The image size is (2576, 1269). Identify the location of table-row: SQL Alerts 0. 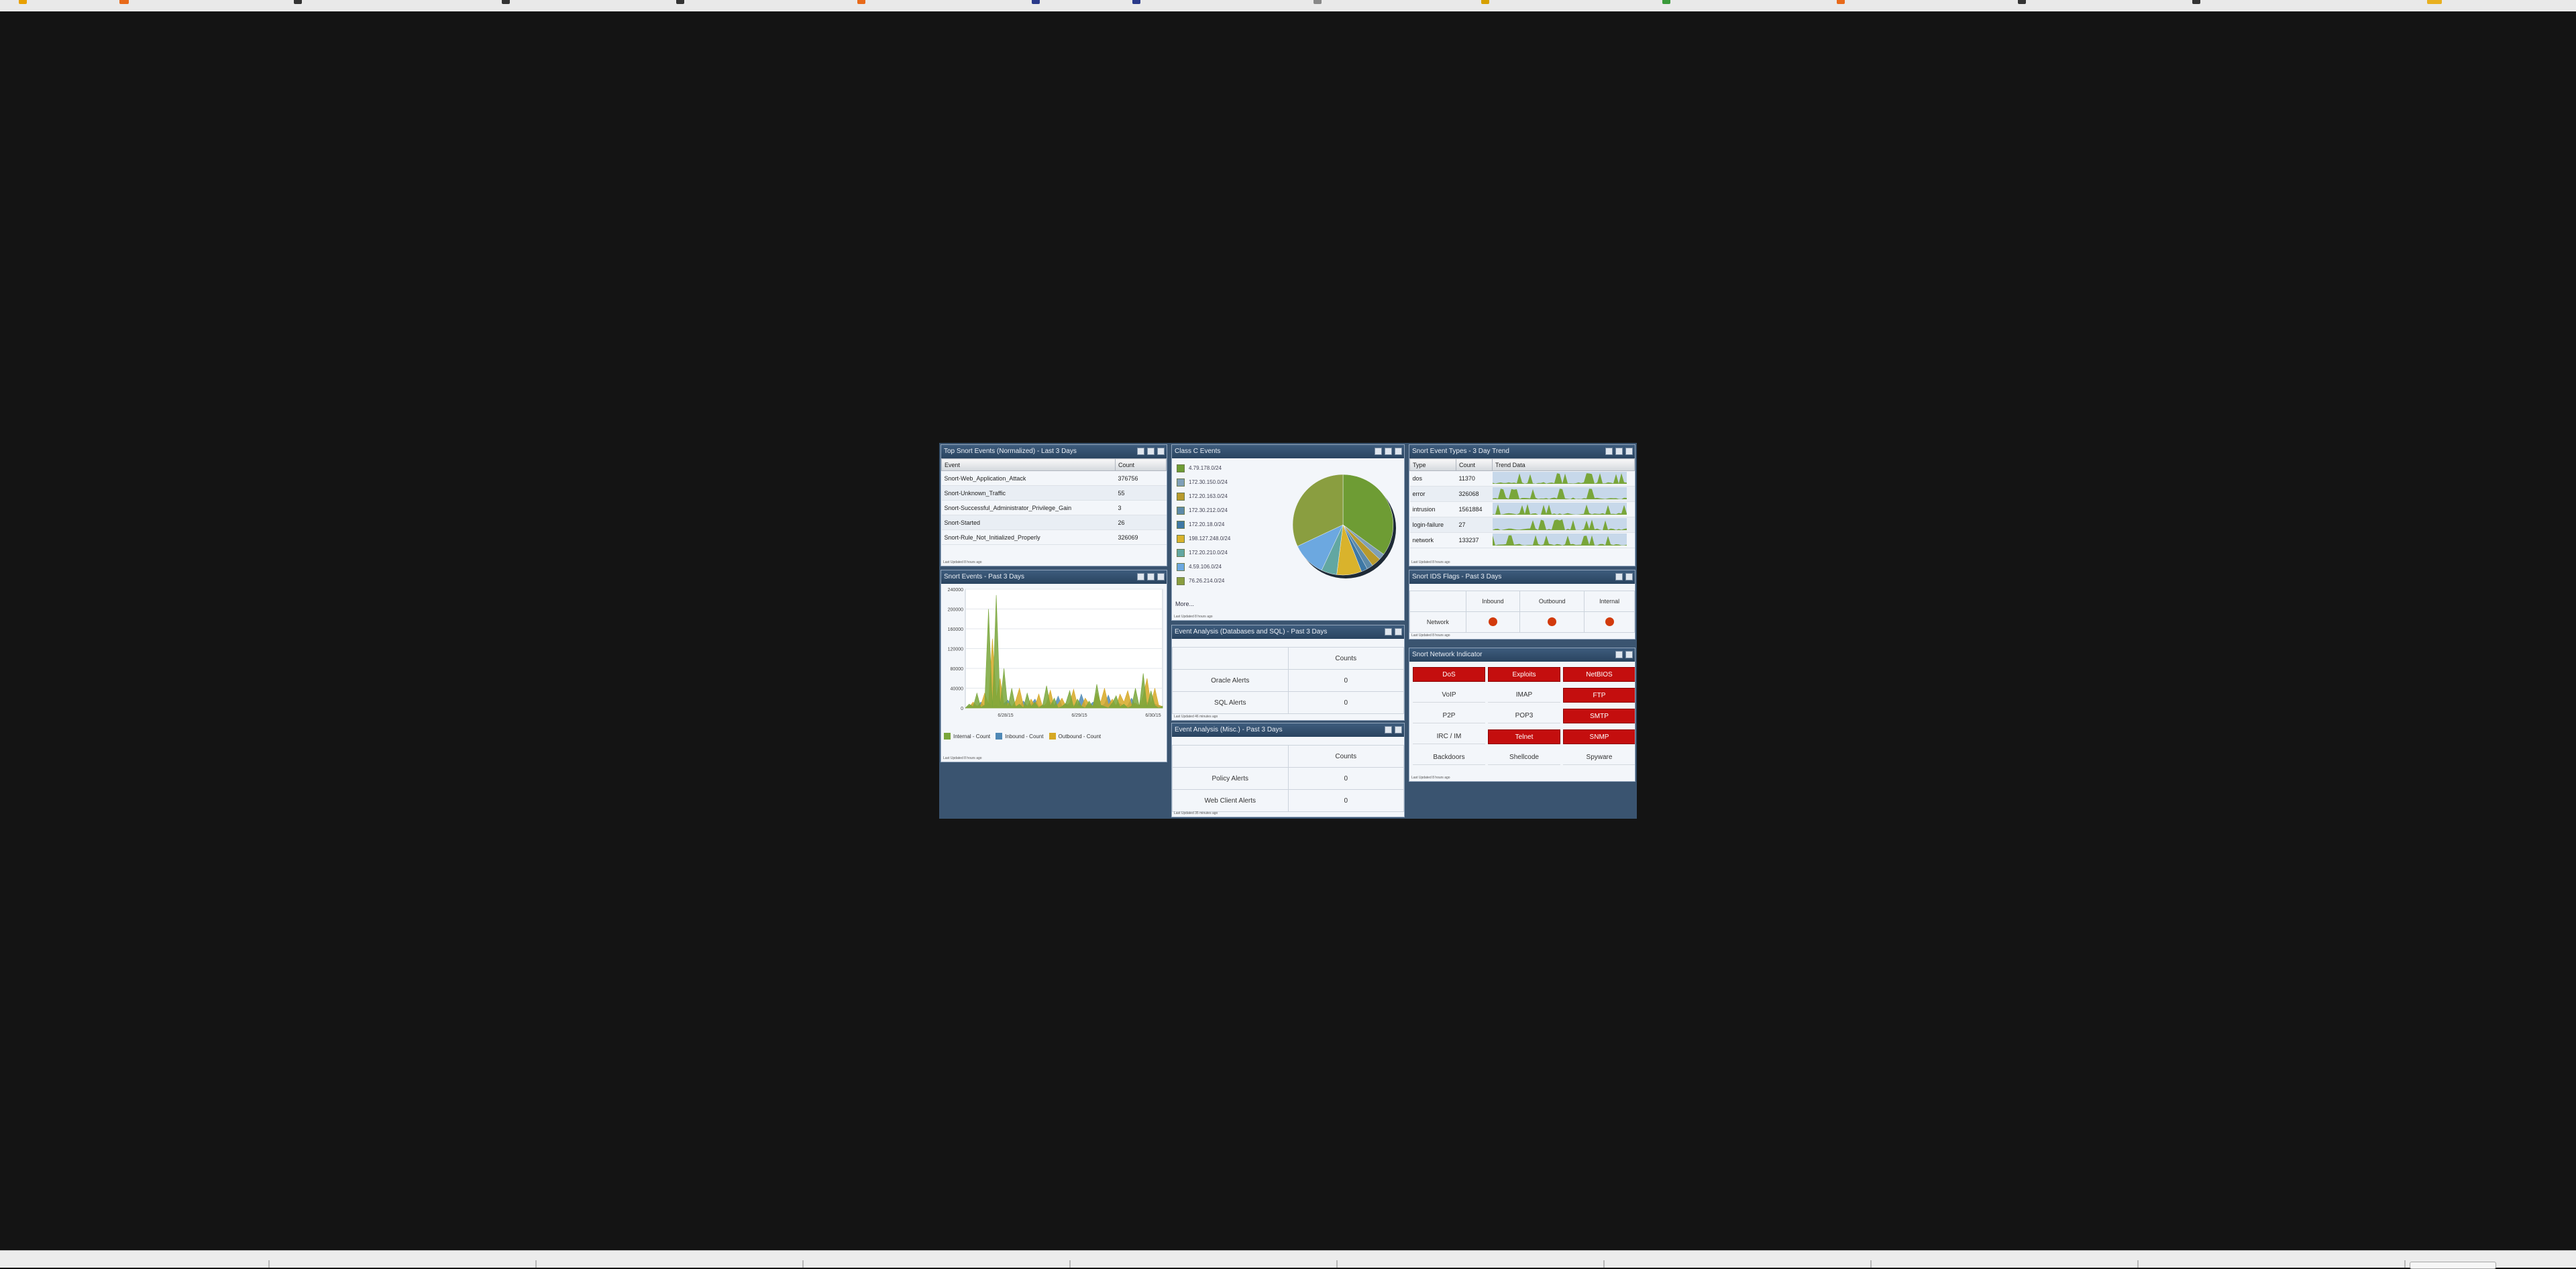
(1288, 702).